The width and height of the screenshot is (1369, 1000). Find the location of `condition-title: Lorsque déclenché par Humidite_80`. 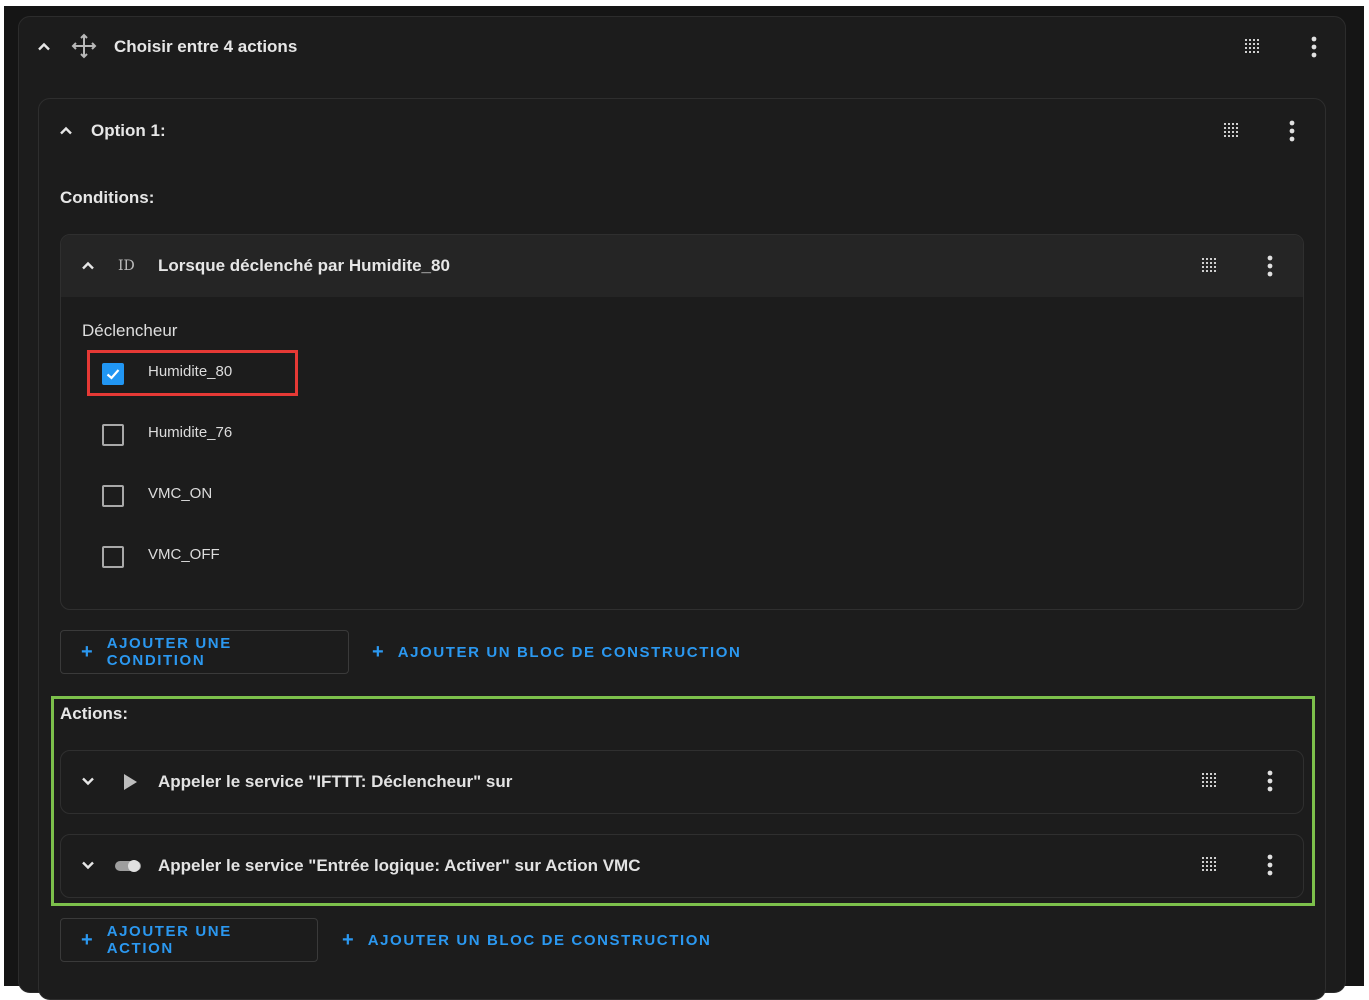

condition-title: Lorsque déclenché par Humidite_80 is located at coordinates (304, 265).